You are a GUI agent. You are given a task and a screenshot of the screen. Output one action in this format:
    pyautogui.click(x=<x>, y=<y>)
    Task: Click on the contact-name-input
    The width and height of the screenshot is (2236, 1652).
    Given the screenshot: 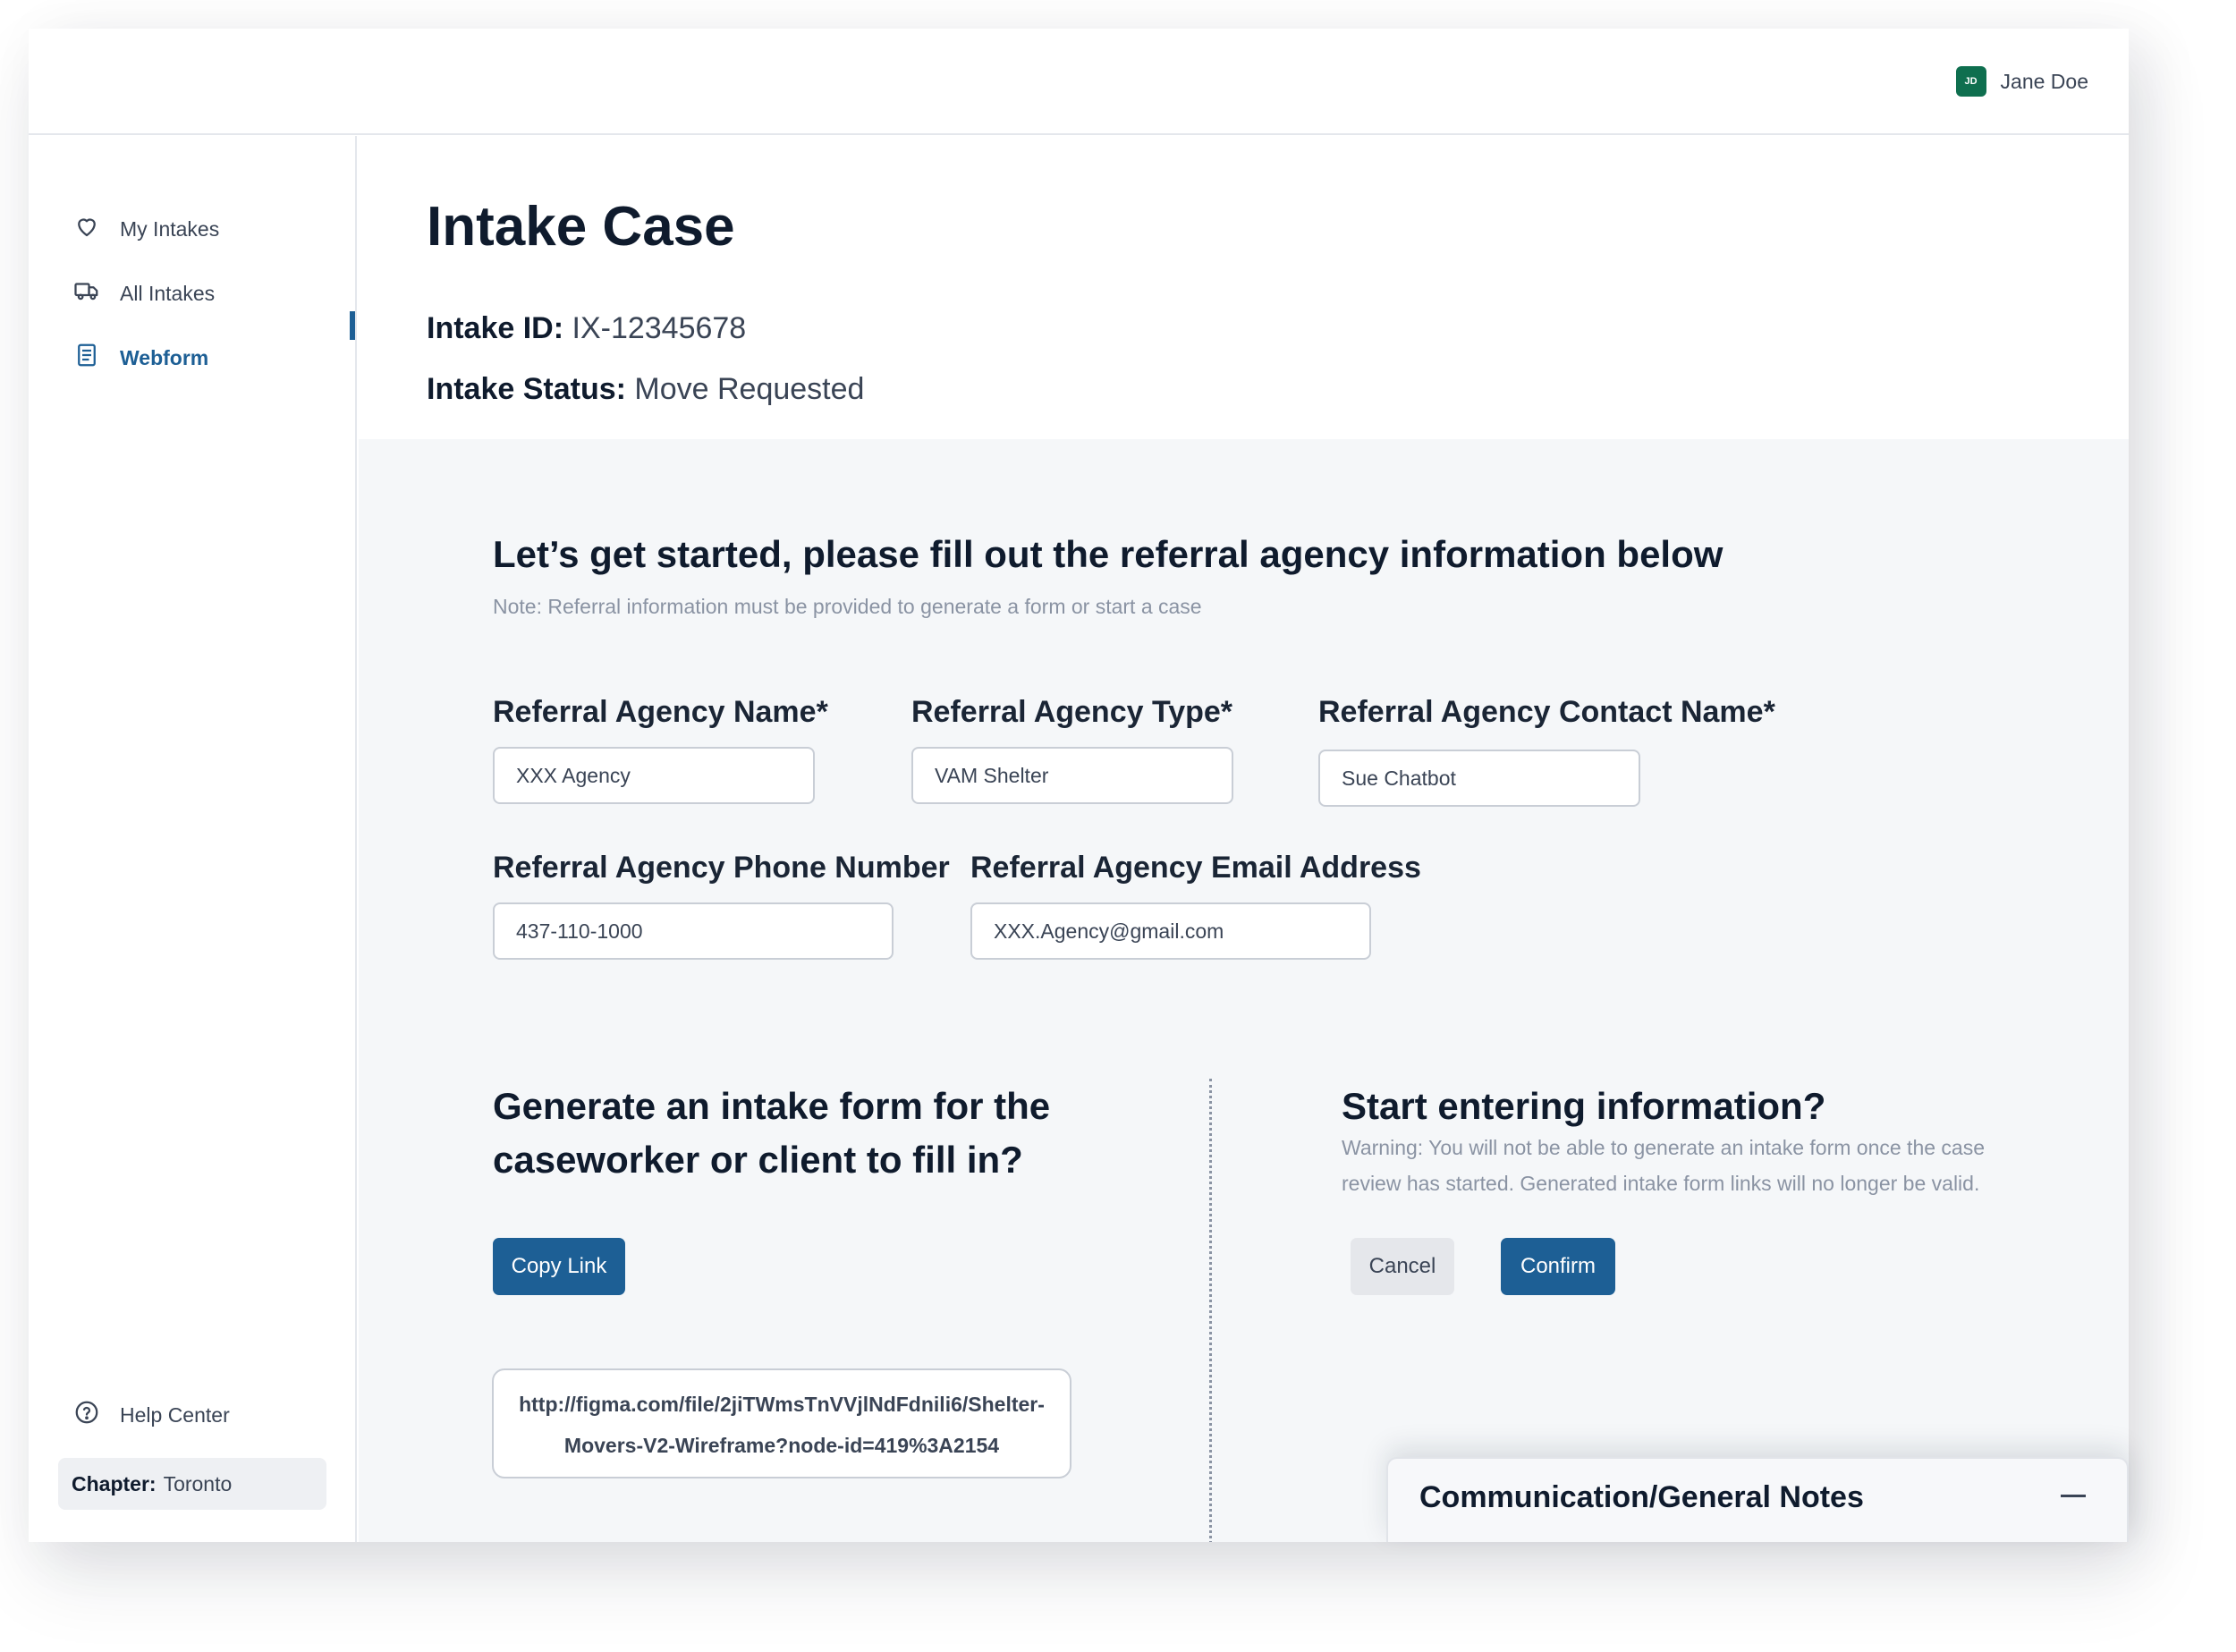 What is the action you would take?
    pyautogui.click(x=1479, y=778)
    